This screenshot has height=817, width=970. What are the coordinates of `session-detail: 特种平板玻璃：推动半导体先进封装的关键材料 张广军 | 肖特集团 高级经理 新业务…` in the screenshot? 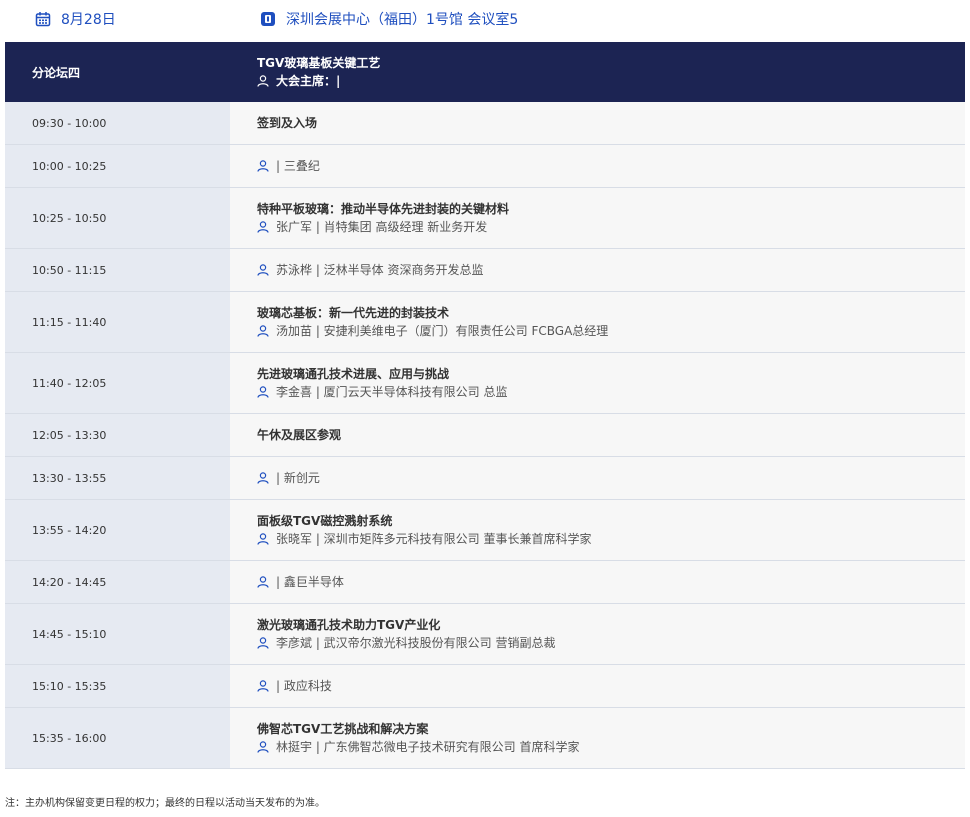 It's located at (597, 218).